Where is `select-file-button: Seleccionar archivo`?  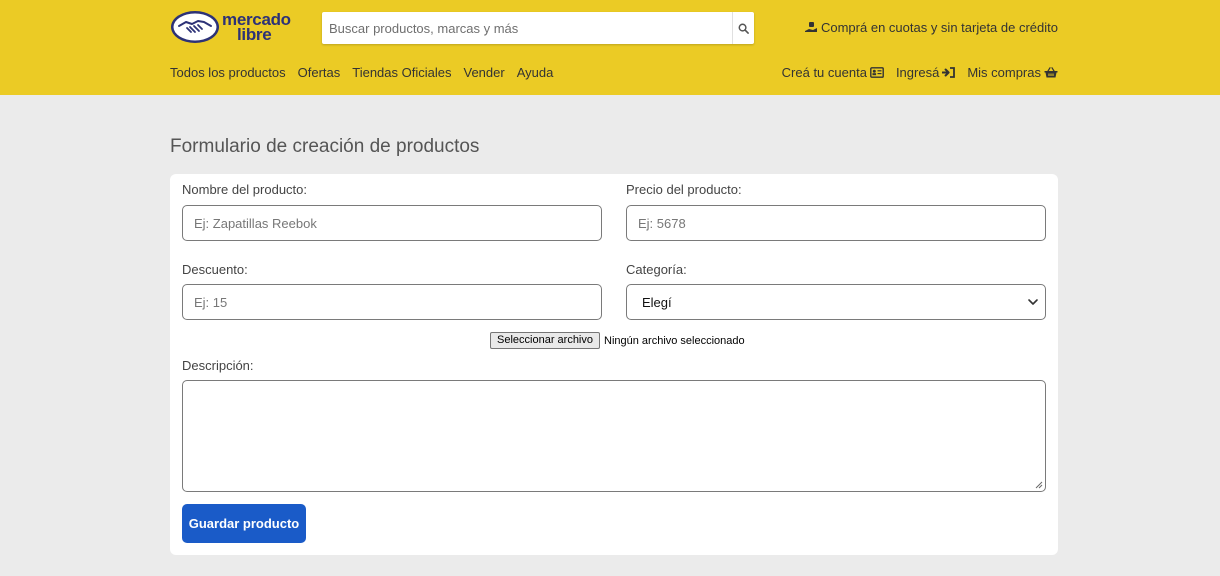 select-file-button: Seleccionar archivo is located at coordinates (545, 340).